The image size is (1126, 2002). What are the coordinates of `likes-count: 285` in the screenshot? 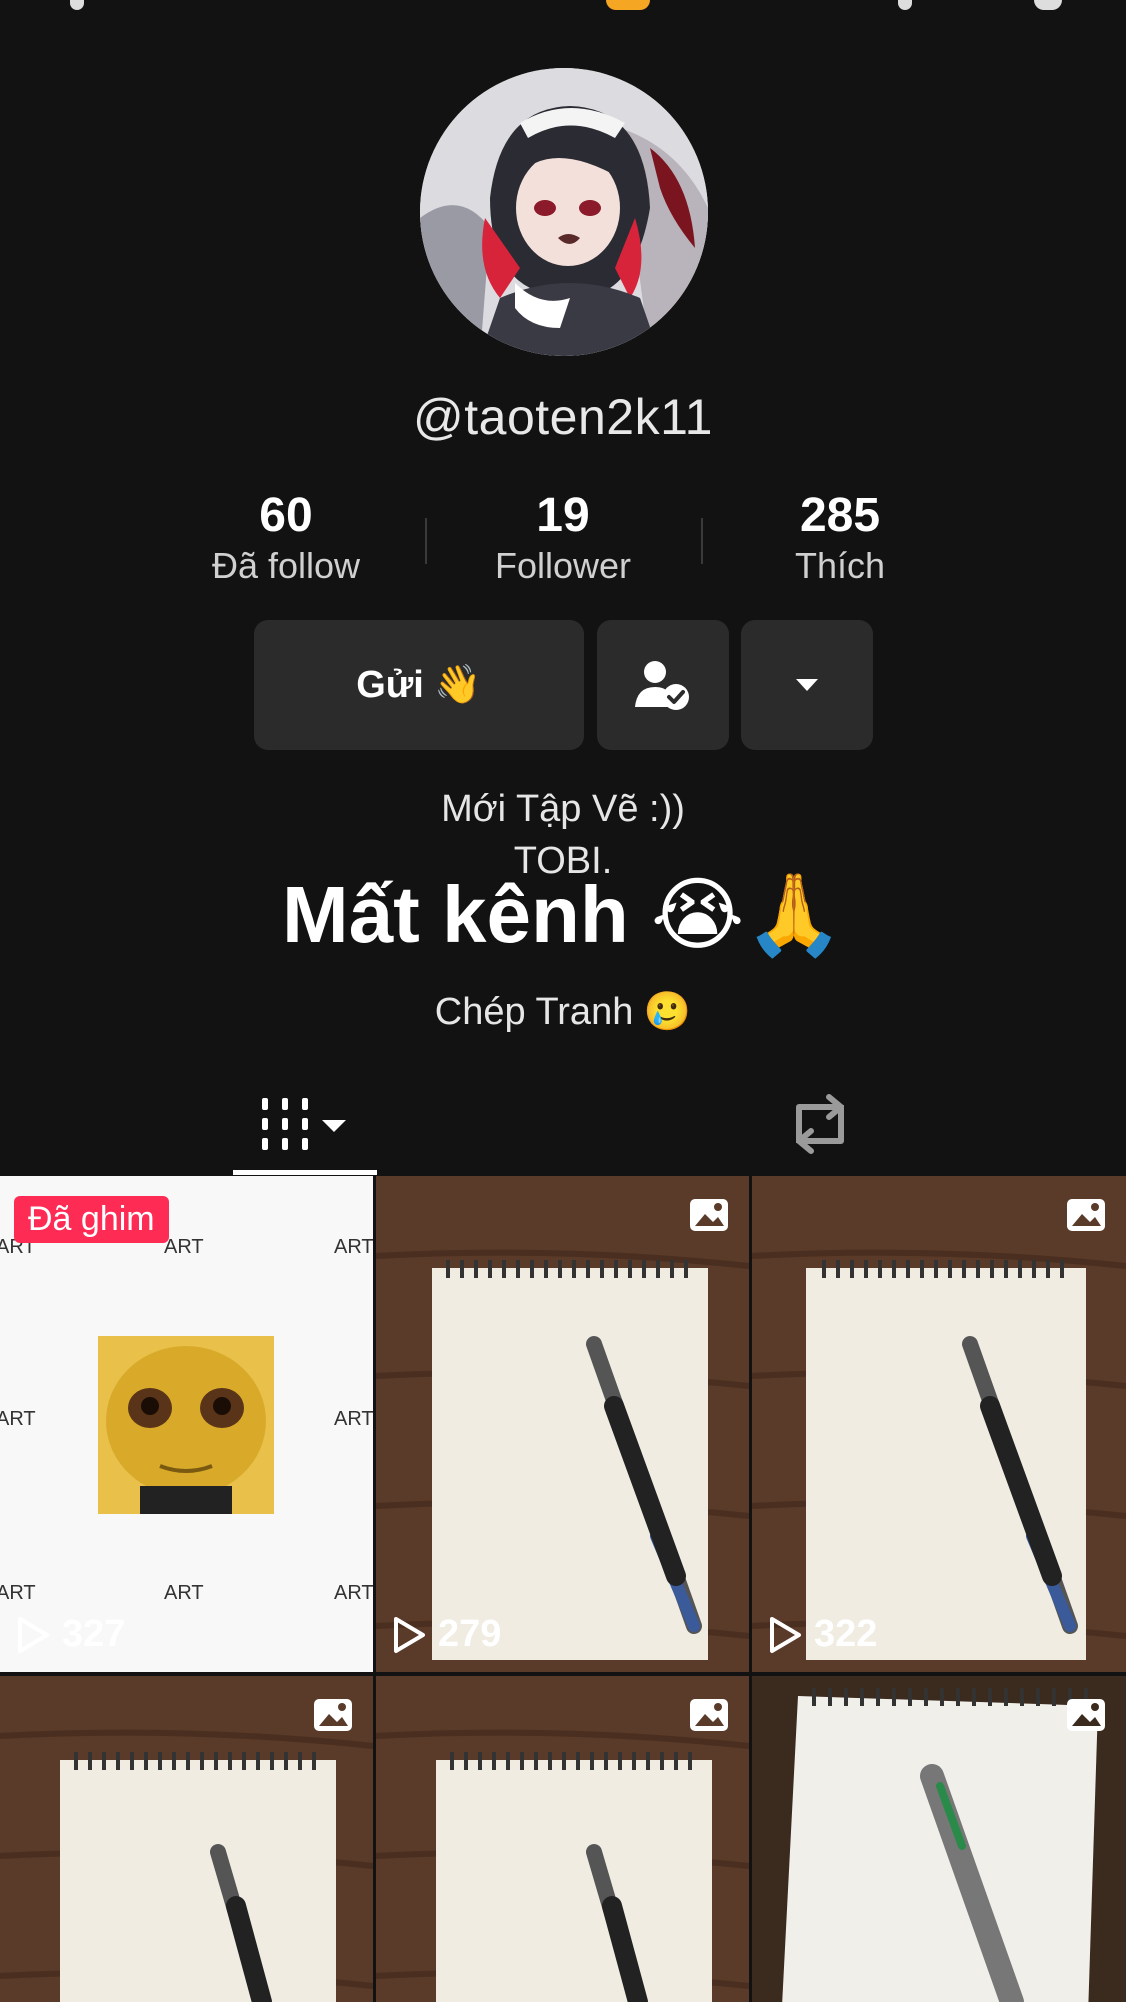 It's located at (840, 515).